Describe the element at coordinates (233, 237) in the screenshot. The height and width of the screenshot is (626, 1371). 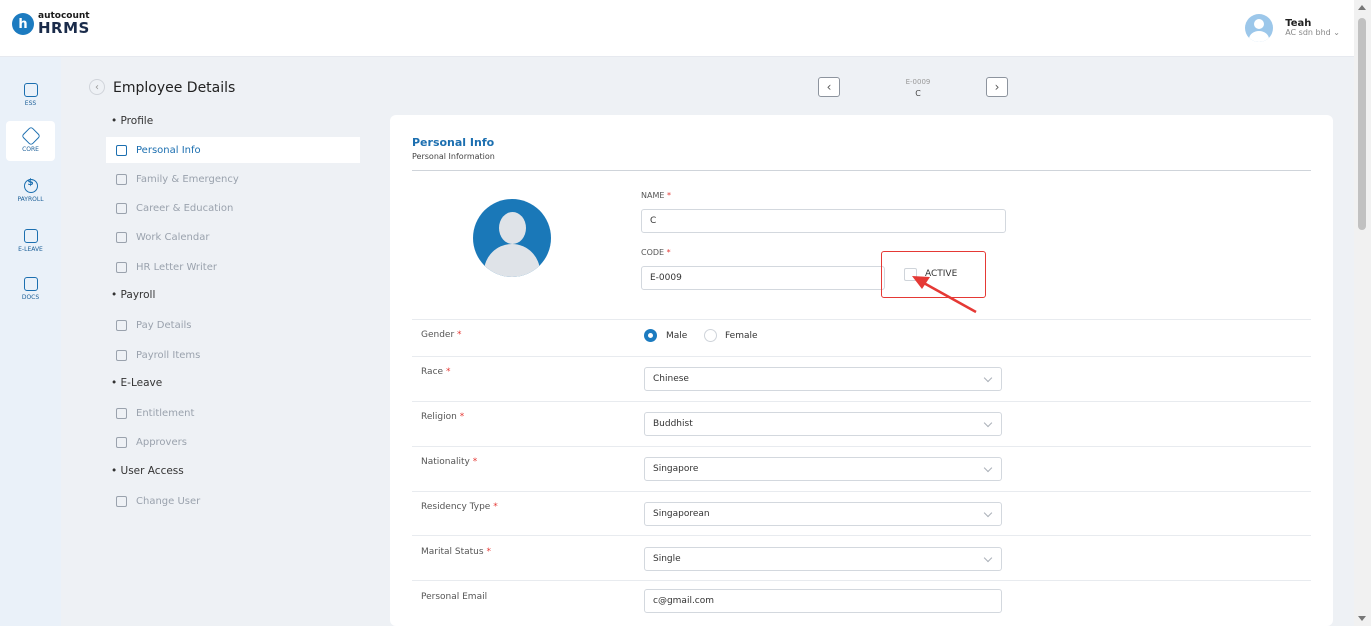
I see `nav-item-work-calendar: Work Calendar` at that location.